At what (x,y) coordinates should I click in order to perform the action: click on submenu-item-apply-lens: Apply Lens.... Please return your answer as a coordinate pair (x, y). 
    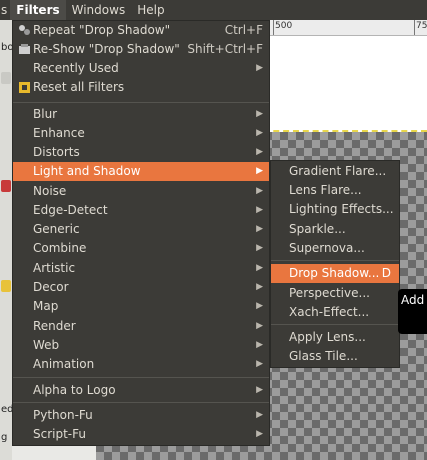
    Looking at the image, I should click on (335, 337).